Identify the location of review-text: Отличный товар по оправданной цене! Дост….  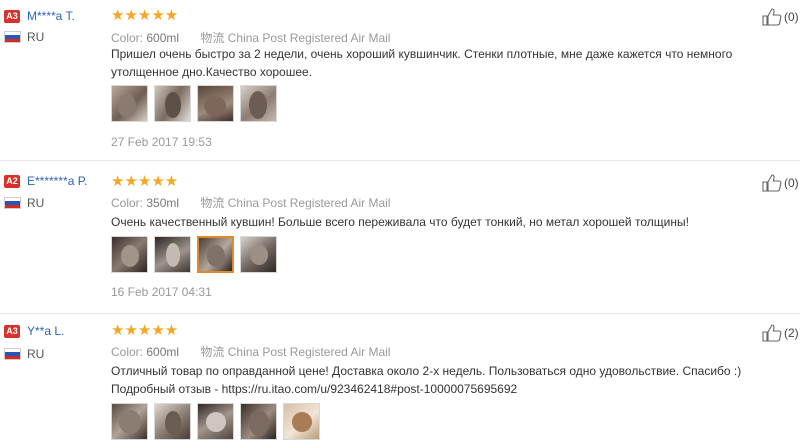
(426, 380).